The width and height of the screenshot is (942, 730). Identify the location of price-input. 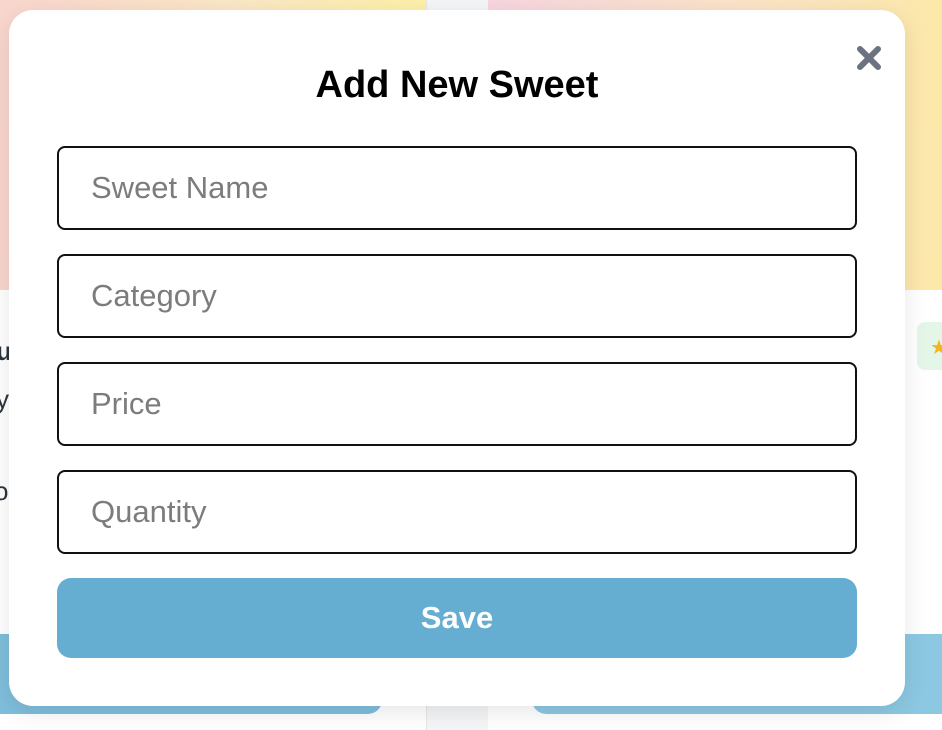
(457, 404).